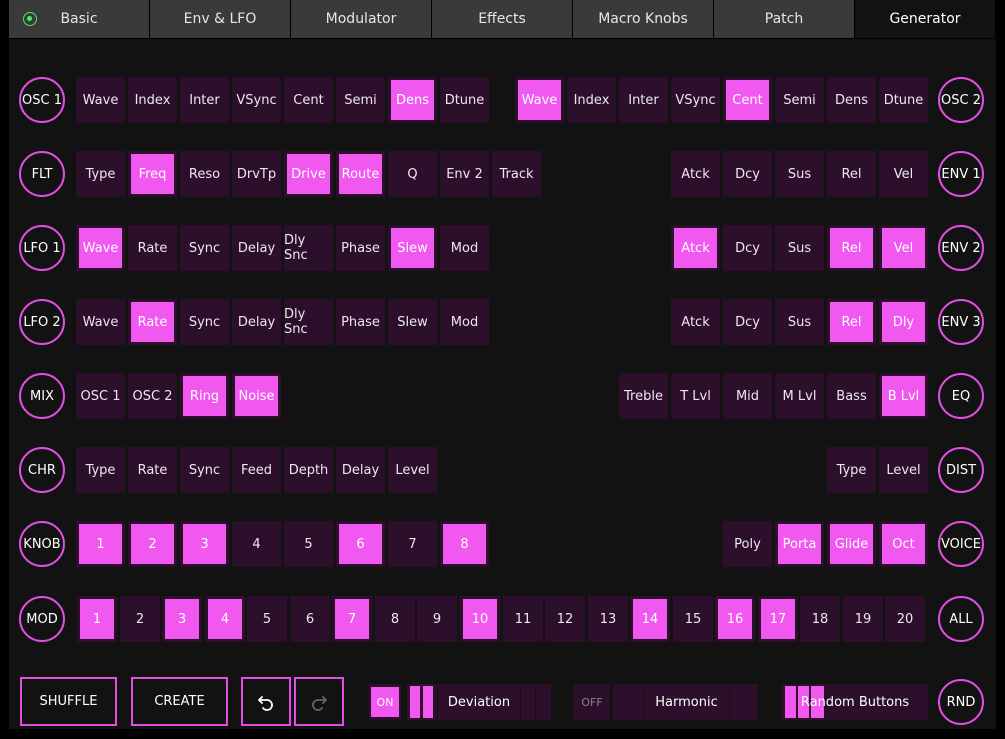 The width and height of the screenshot is (1005, 739). I want to click on flt-type-button: Type, so click(100, 174).